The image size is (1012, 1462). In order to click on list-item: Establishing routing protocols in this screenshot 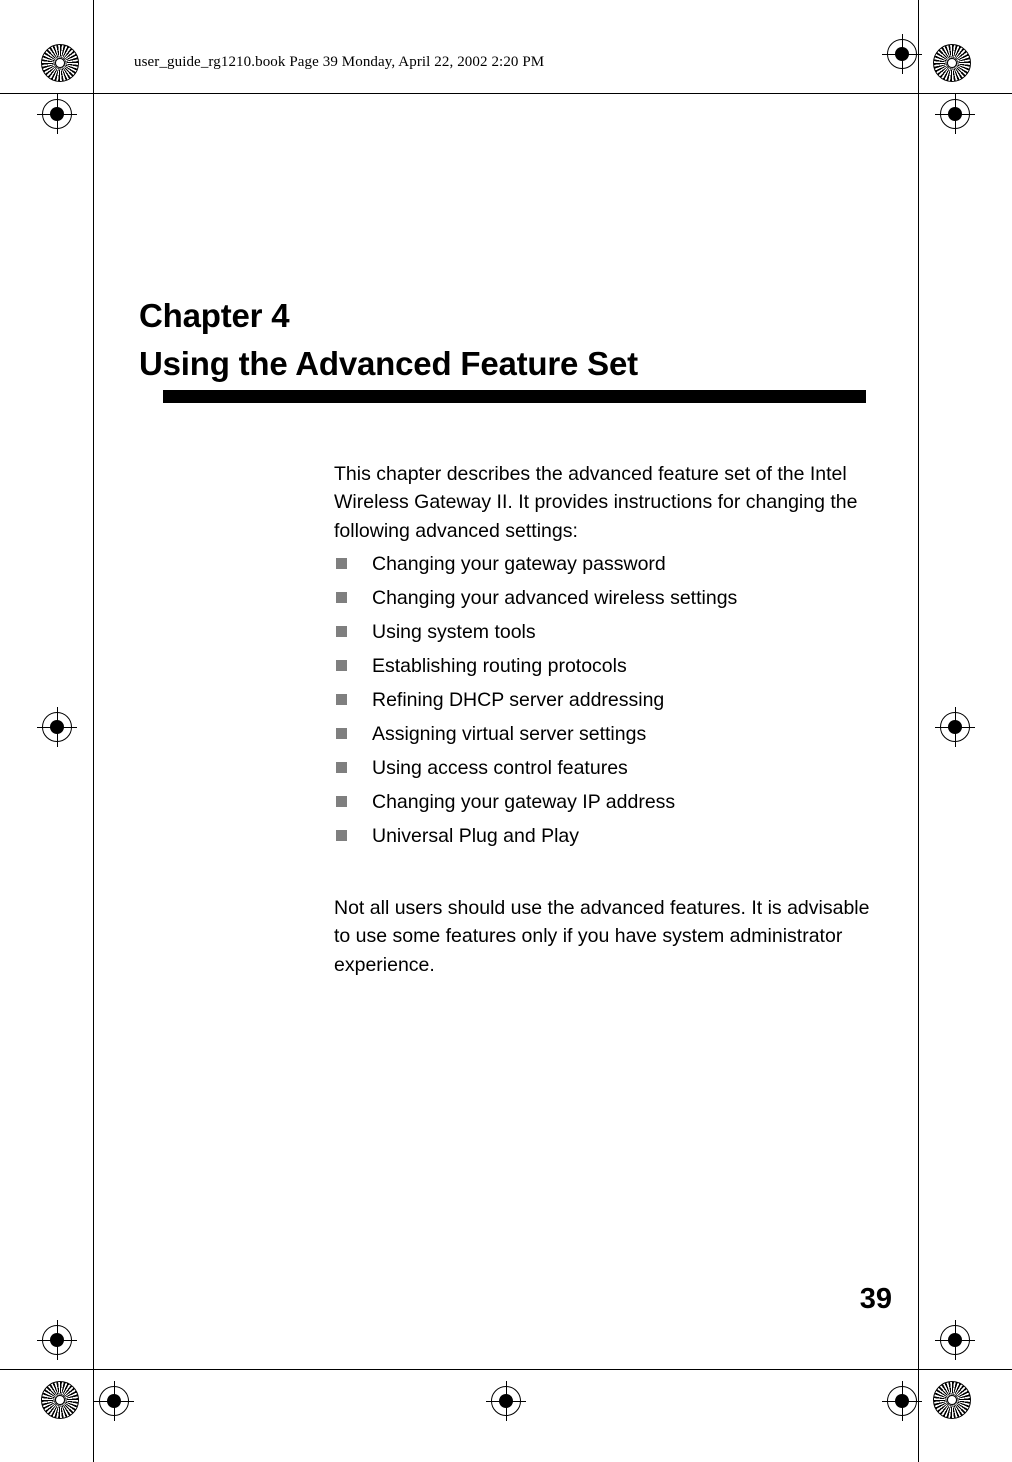, I will do `click(614, 669)`.